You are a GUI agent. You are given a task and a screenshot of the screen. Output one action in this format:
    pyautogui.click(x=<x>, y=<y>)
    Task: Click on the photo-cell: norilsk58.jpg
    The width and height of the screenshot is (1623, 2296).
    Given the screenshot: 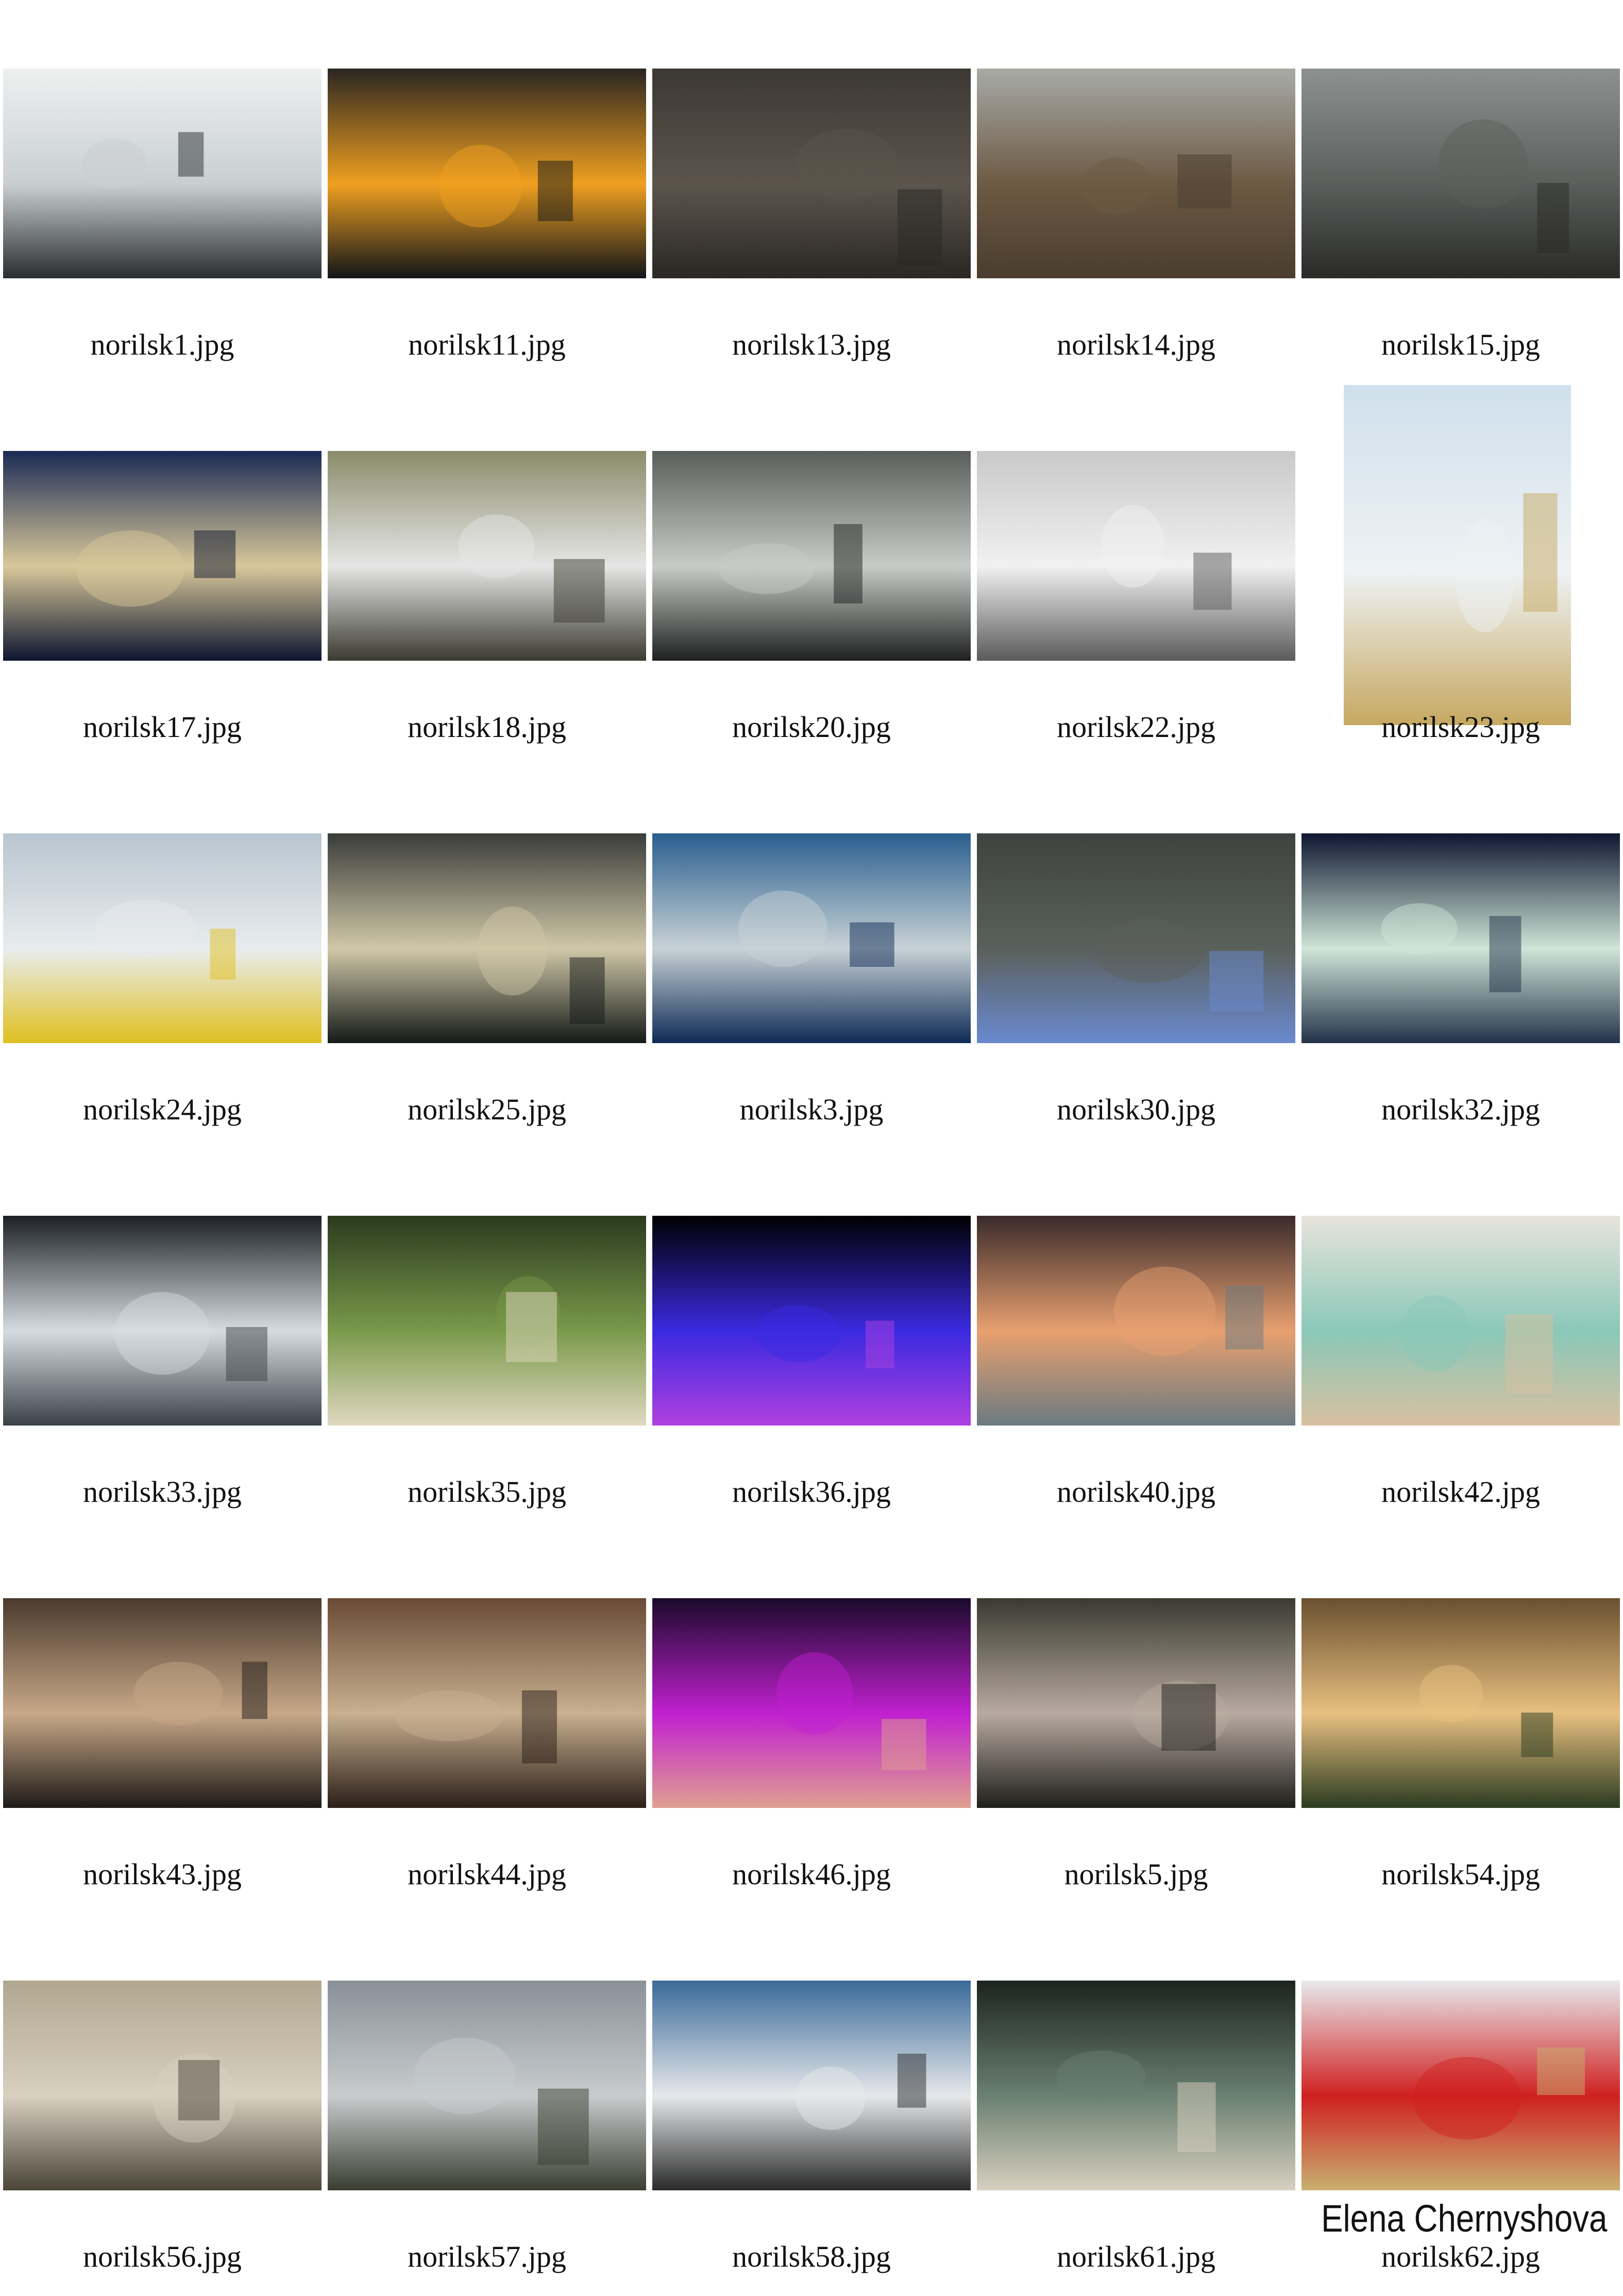 What is the action you would take?
    pyautogui.click(x=811, y=2103)
    